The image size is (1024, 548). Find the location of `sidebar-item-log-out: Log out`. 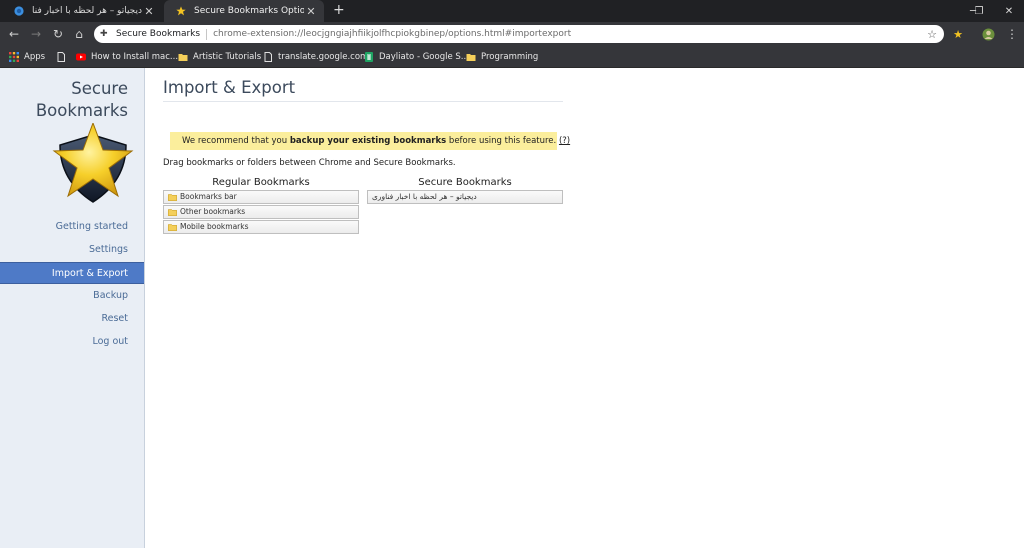

sidebar-item-log-out: Log out is located at coordinates (72, 342).